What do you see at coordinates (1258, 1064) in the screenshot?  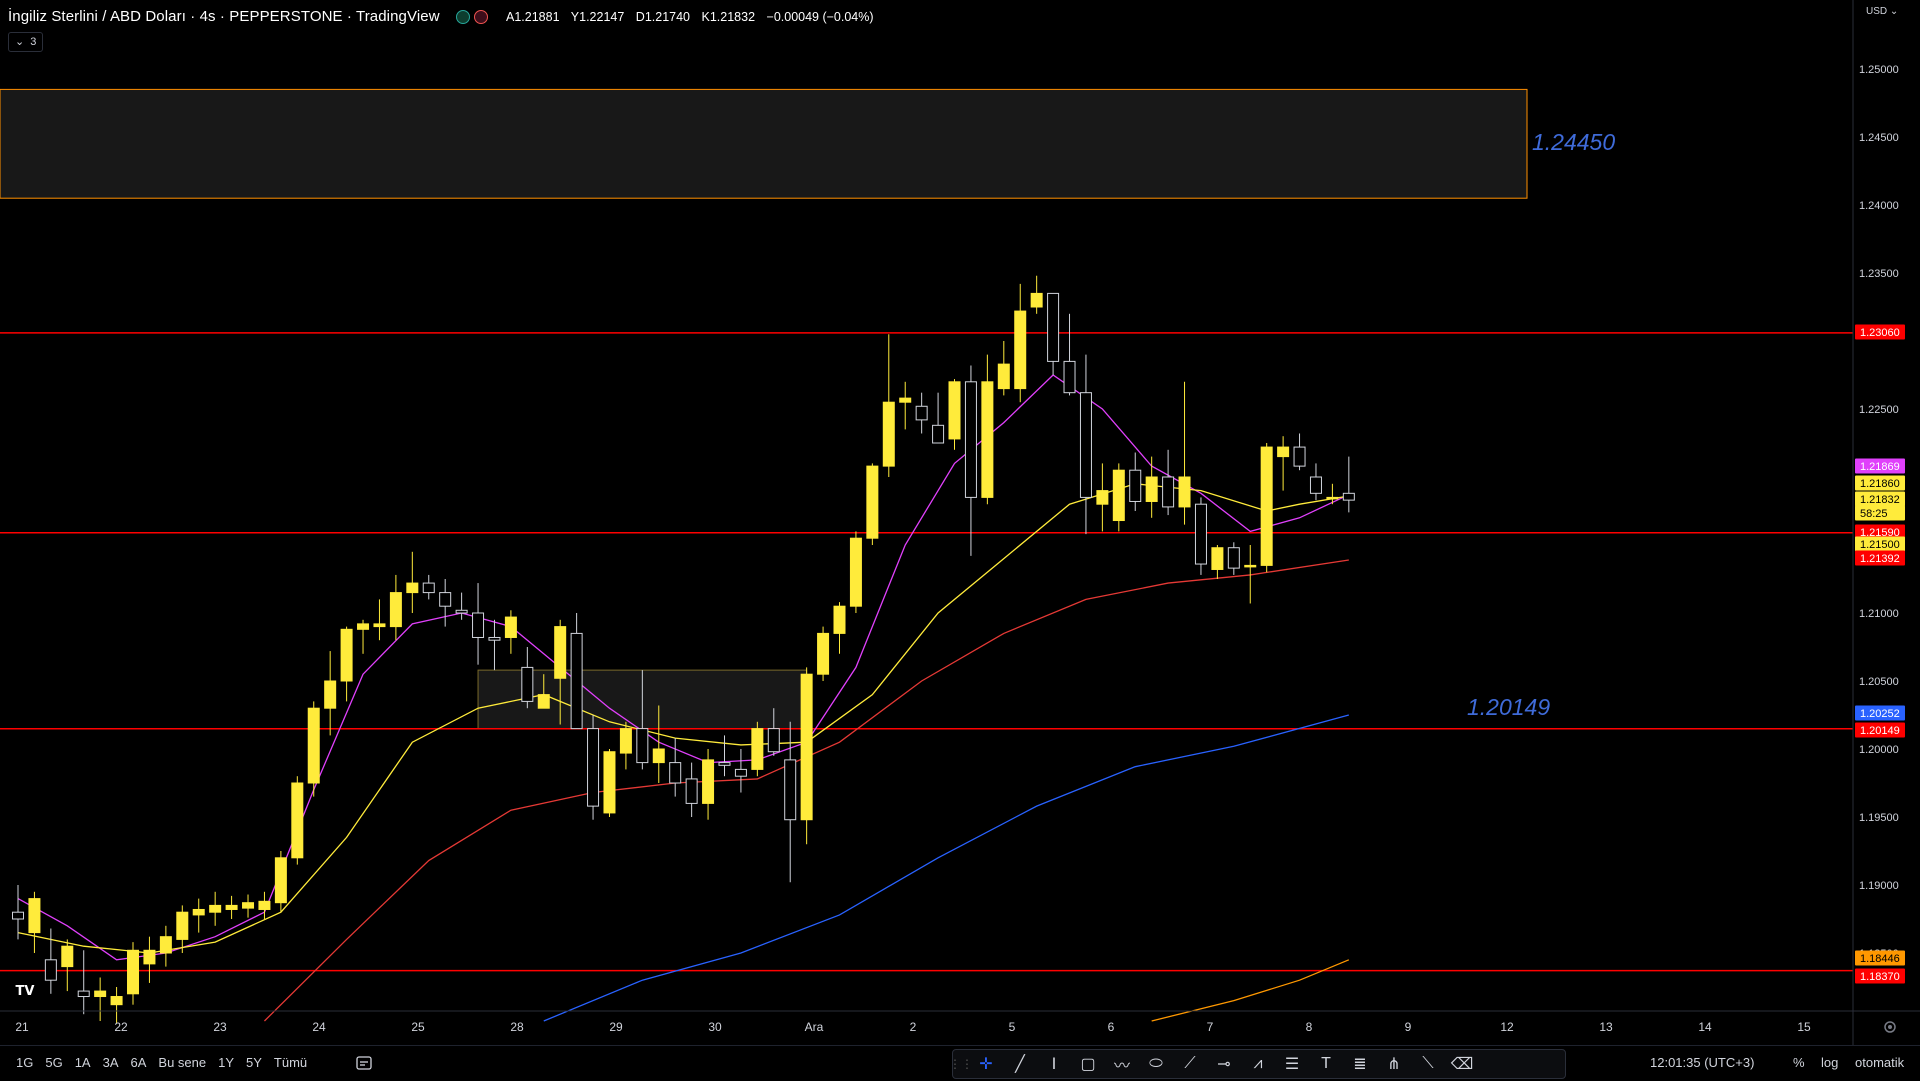 I see `zigzag-icon: ⩘` at bounding box center [1258, 1064].